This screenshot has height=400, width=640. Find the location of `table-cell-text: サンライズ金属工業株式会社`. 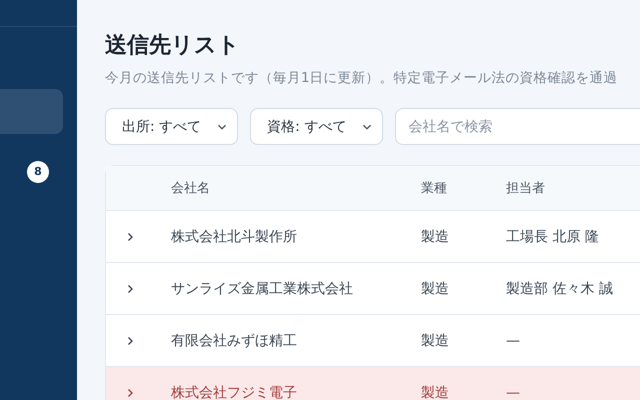

table-cell-text: サンライズ金属工業株式会社 is located at coordinates (262, 289).